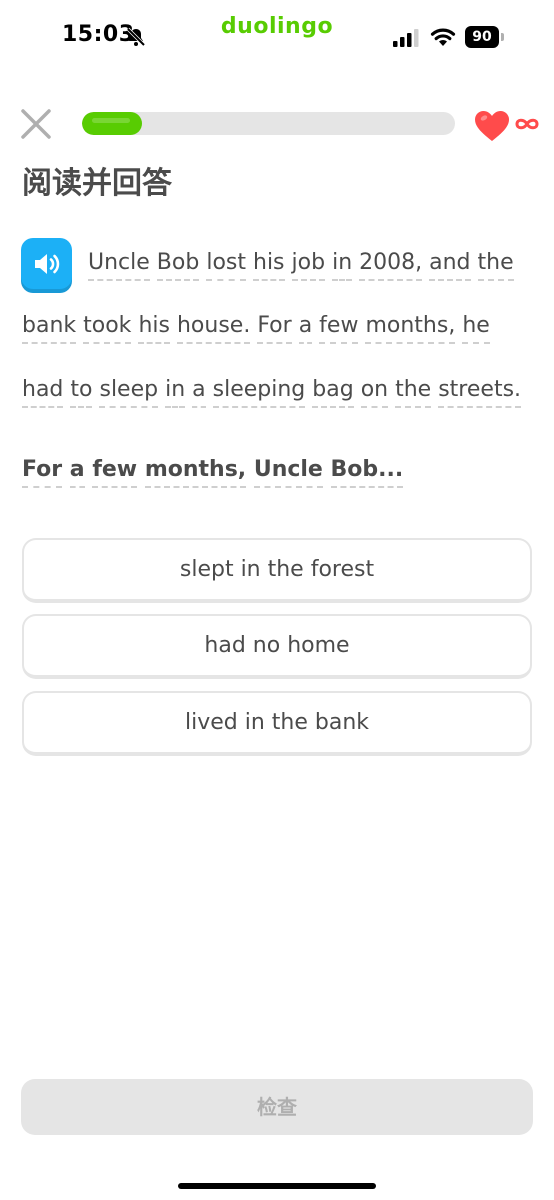  Describe the element at coordinates (476, 328) in the screenshot. I see `passage-word: he` at that location.